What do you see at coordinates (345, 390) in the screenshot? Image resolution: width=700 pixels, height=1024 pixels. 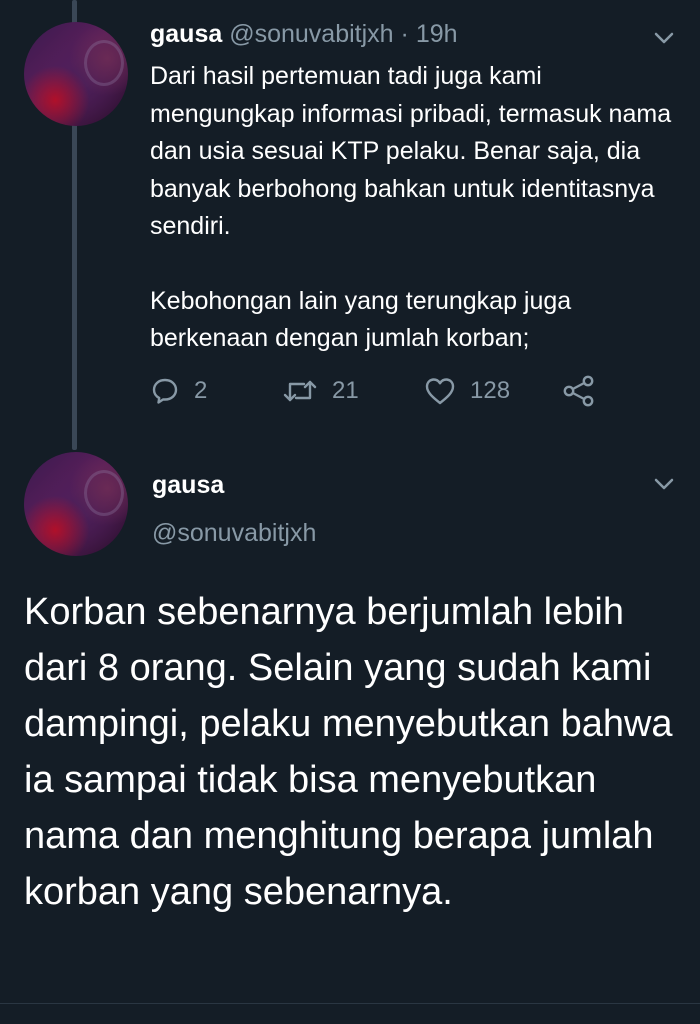 I see `retweet-count: 21` at bounding box center [345, 390].